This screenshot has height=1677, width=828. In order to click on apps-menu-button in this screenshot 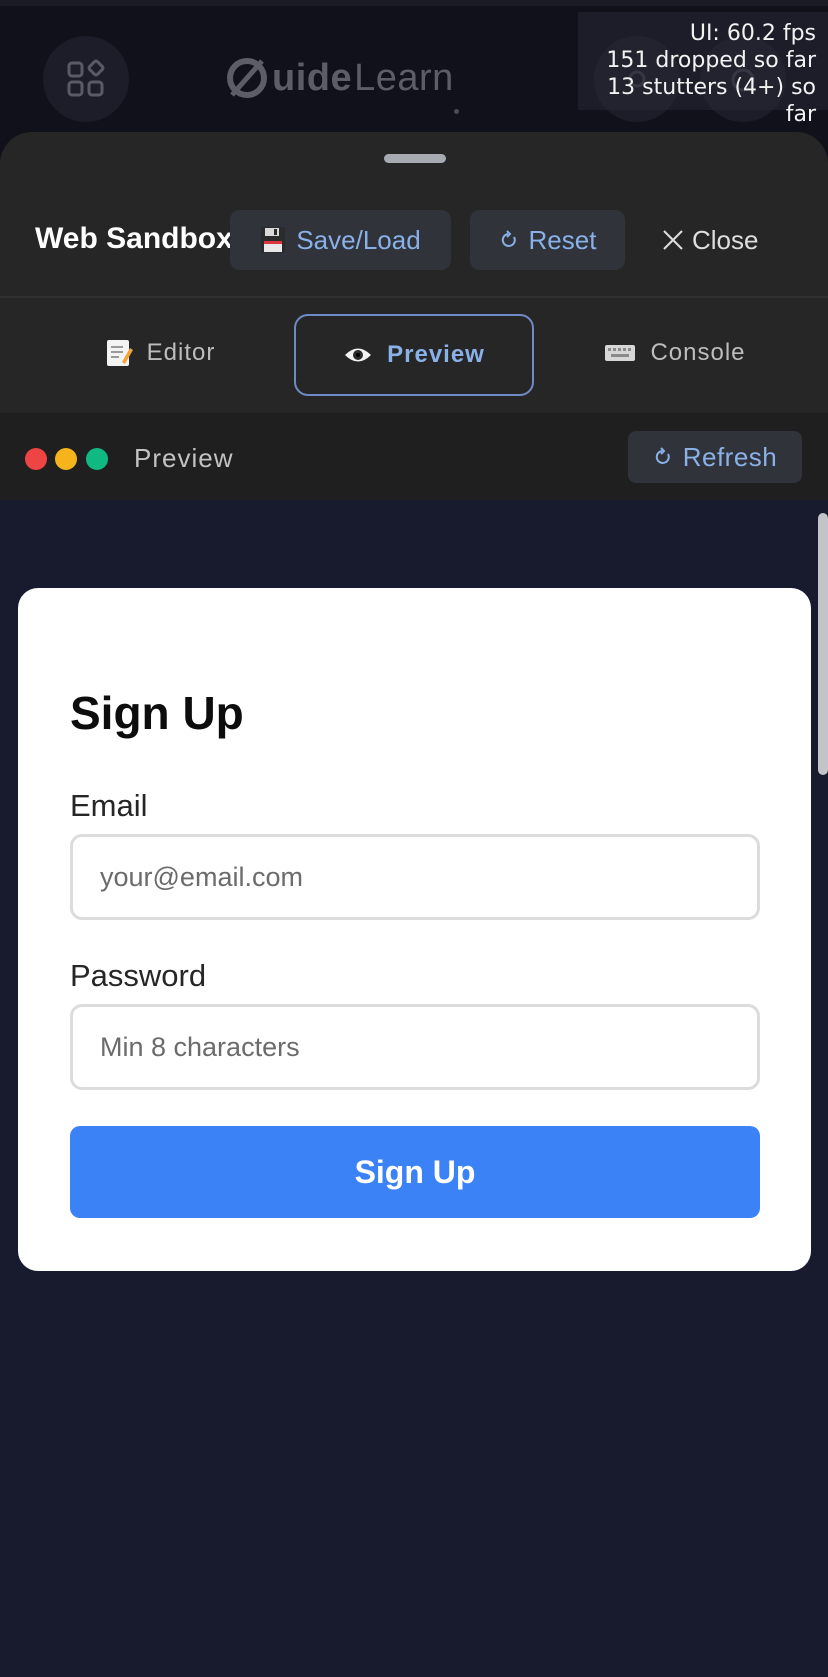, I will do `click(86, 79)`.